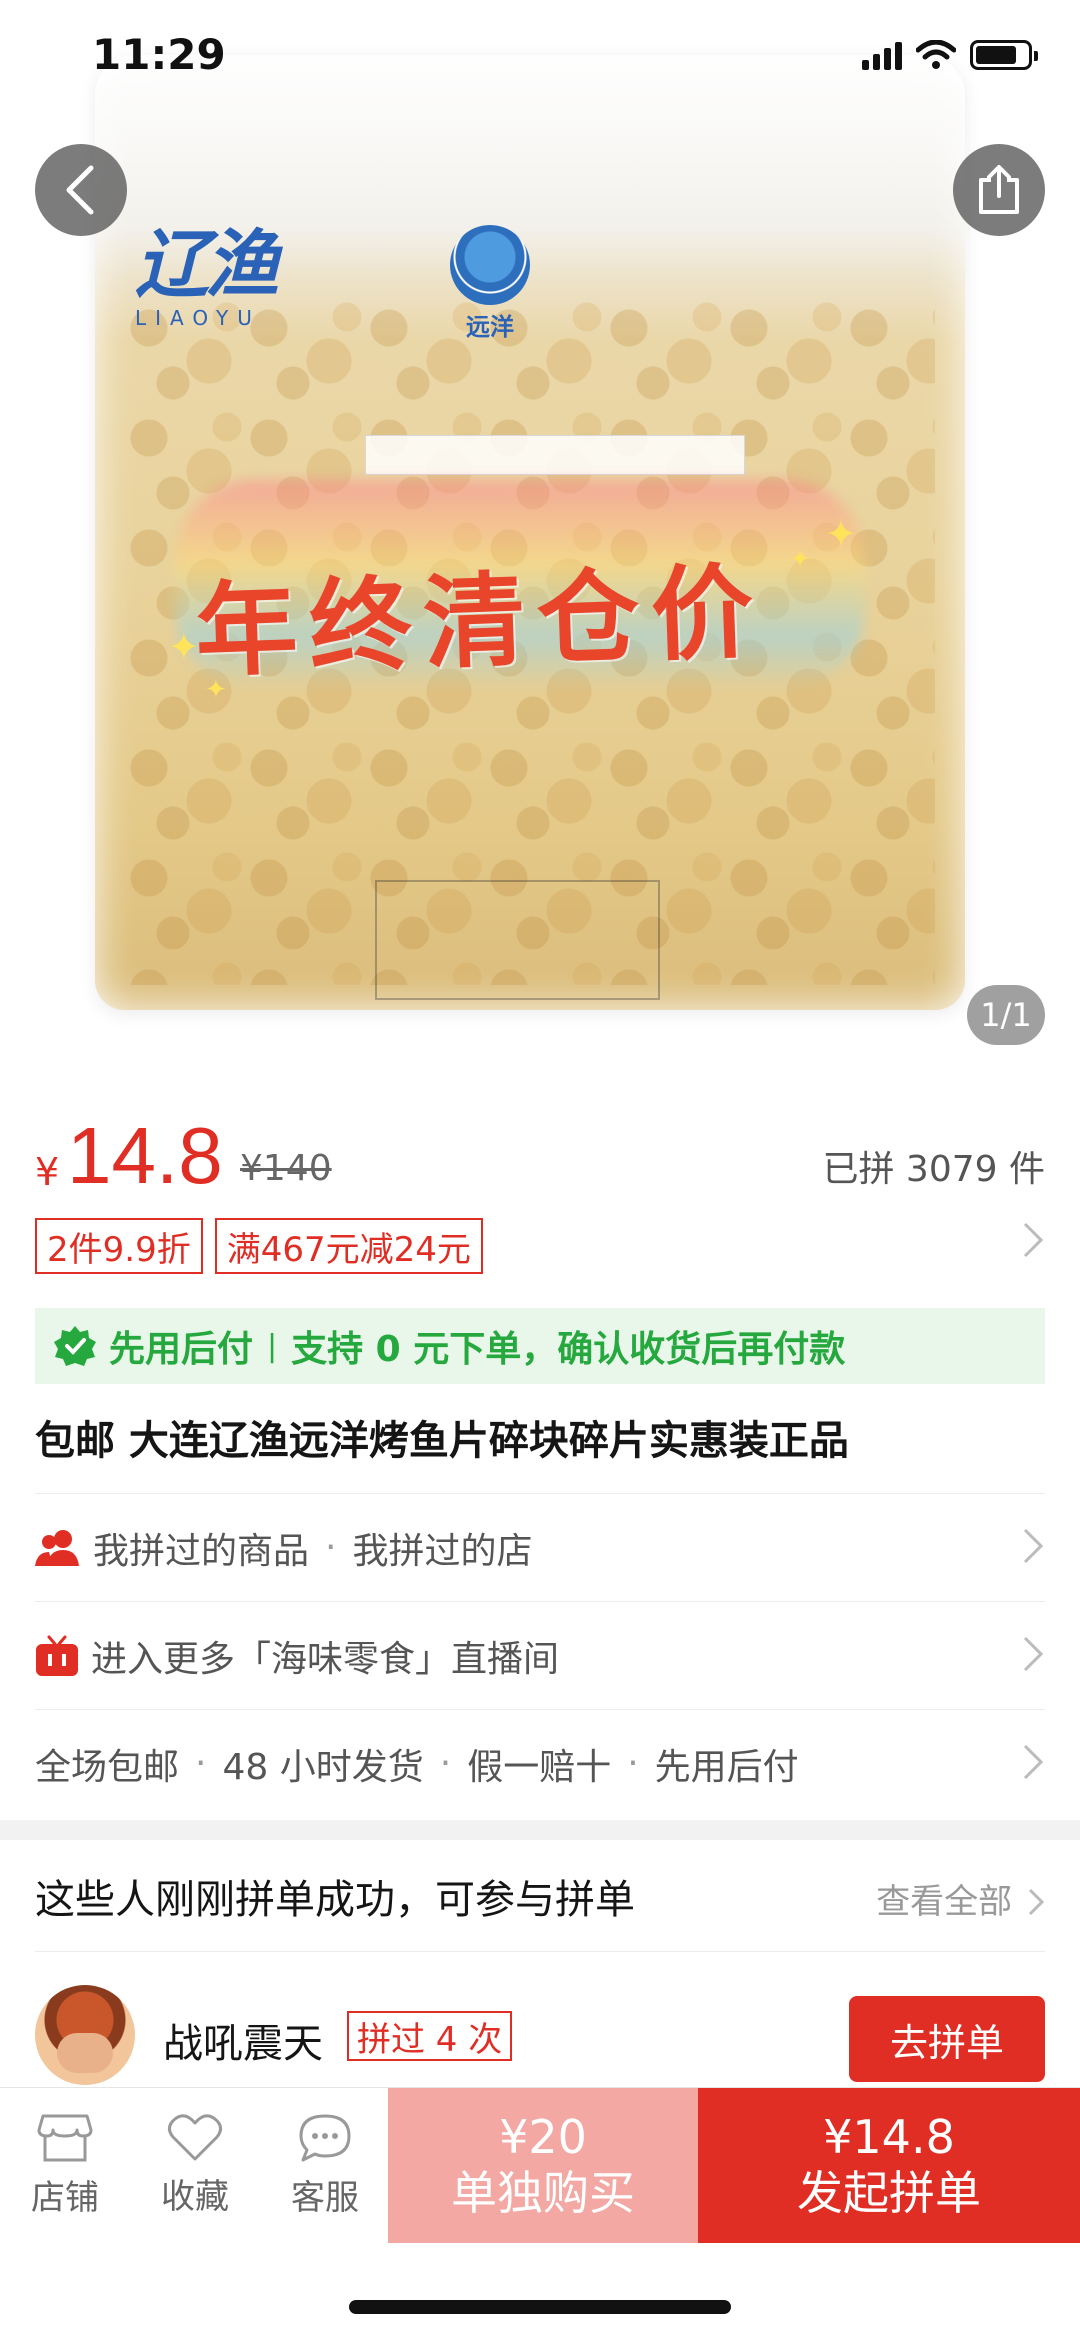  What do you see at coordinates (540, 1547) in the screenshot?
I see `purchase-history-row: 我拼过的商品 · 我拼过的店` at bounding box center [540, 1547].